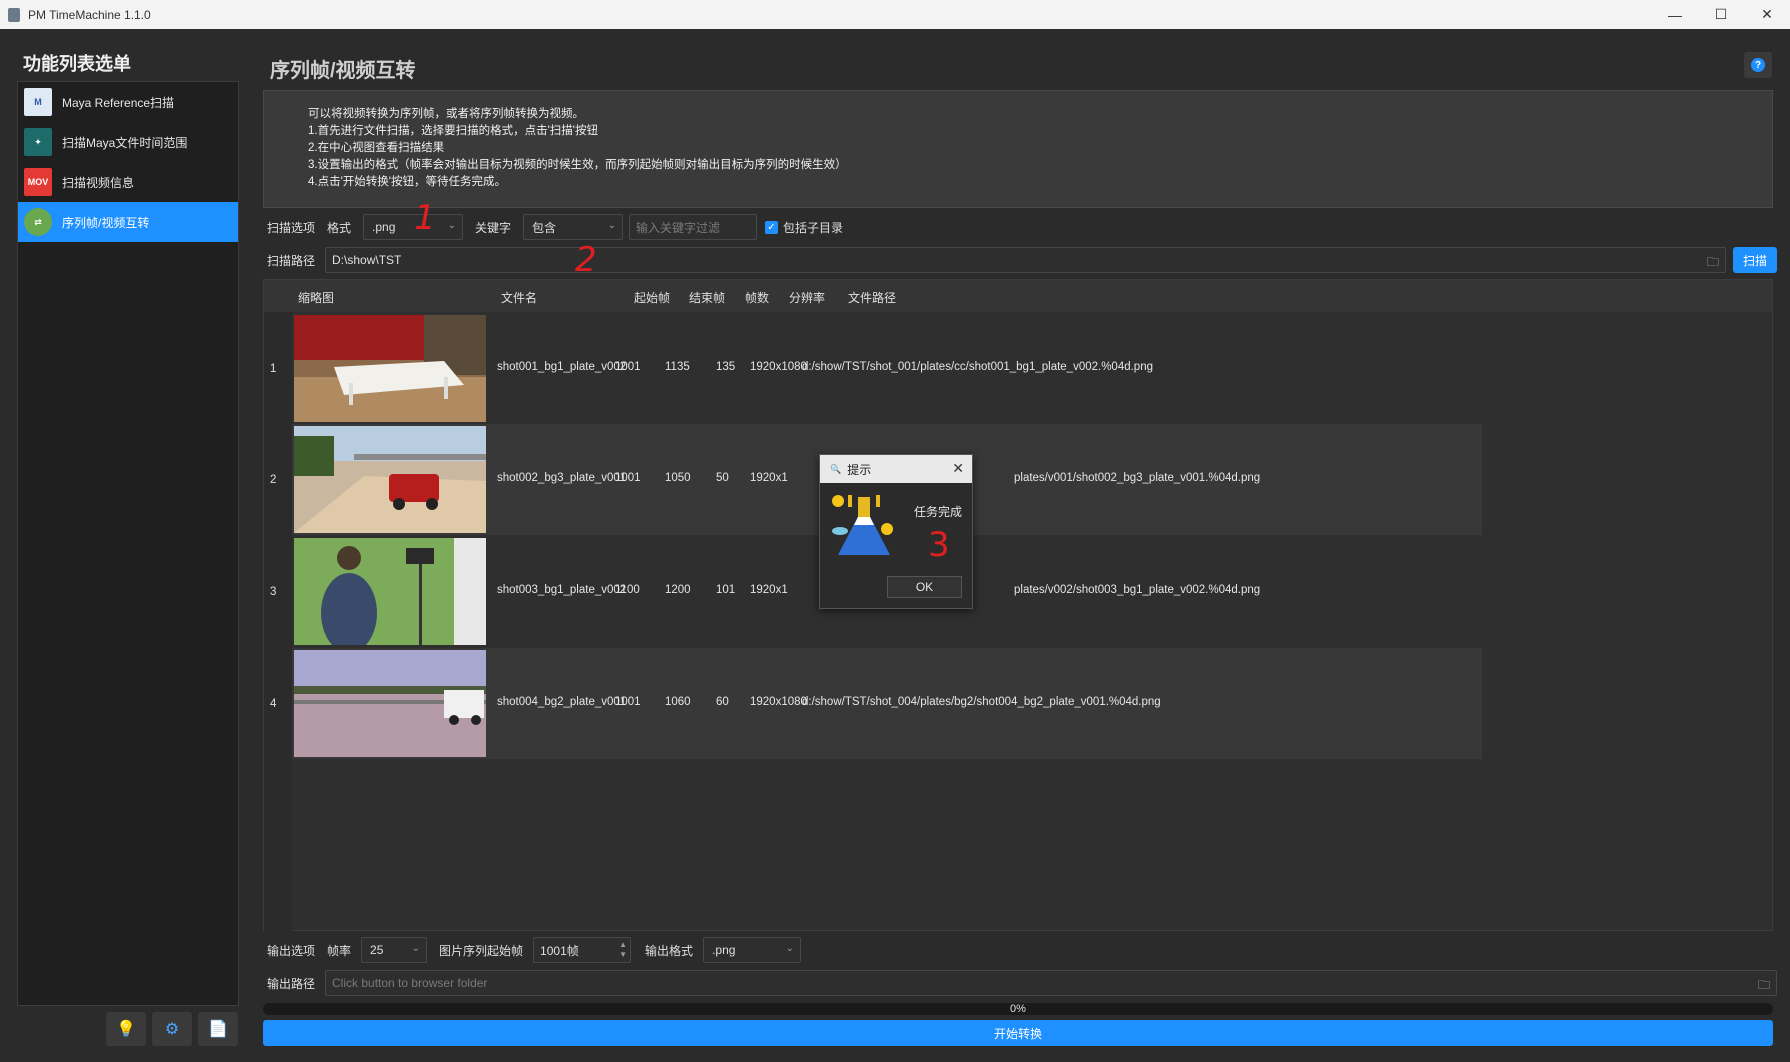  Describe the element at coordinates (481, 950) in the screenshot. I see `seq-start-label: 图片序列起始帧` at that location.